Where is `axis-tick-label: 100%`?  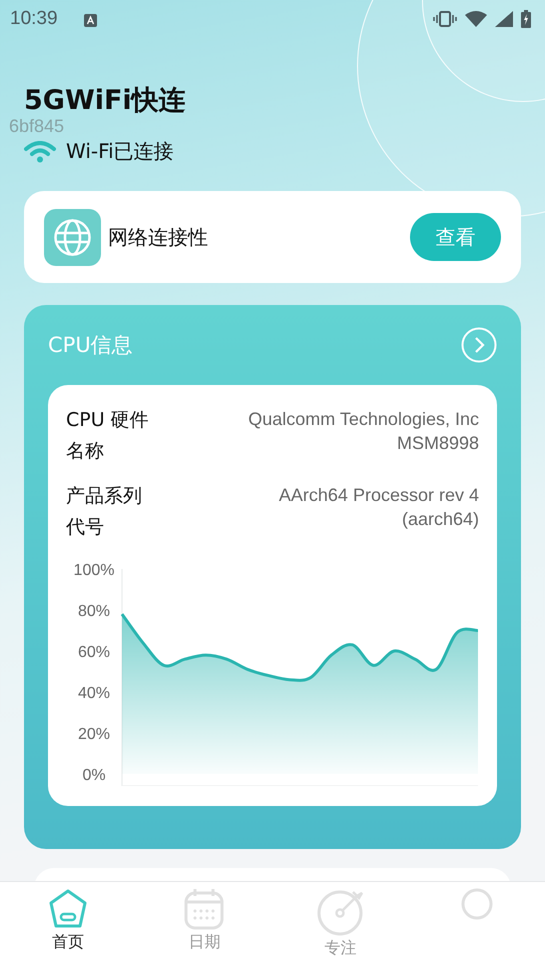
axis-tick-label: 100% is located at coordinates (94, 570).